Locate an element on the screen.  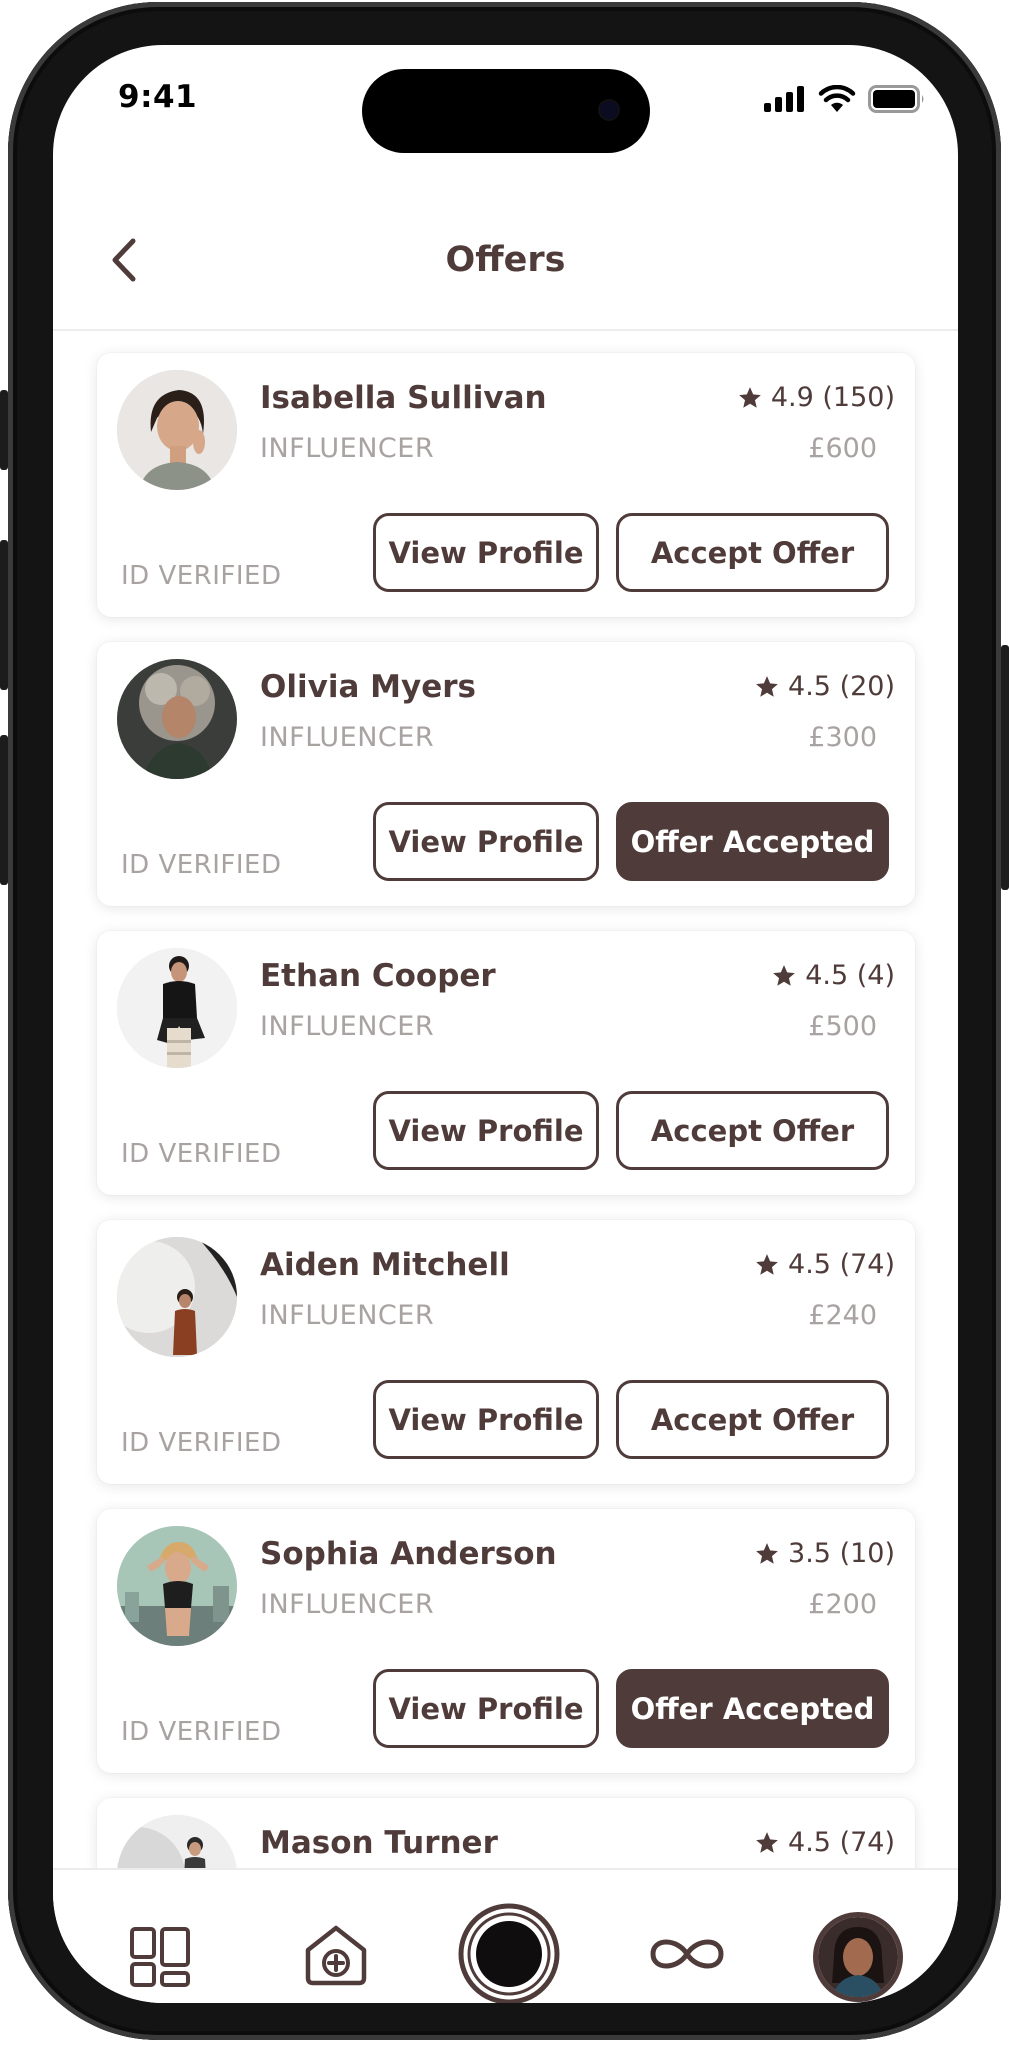
action-button is located at coordinates (4, 430).